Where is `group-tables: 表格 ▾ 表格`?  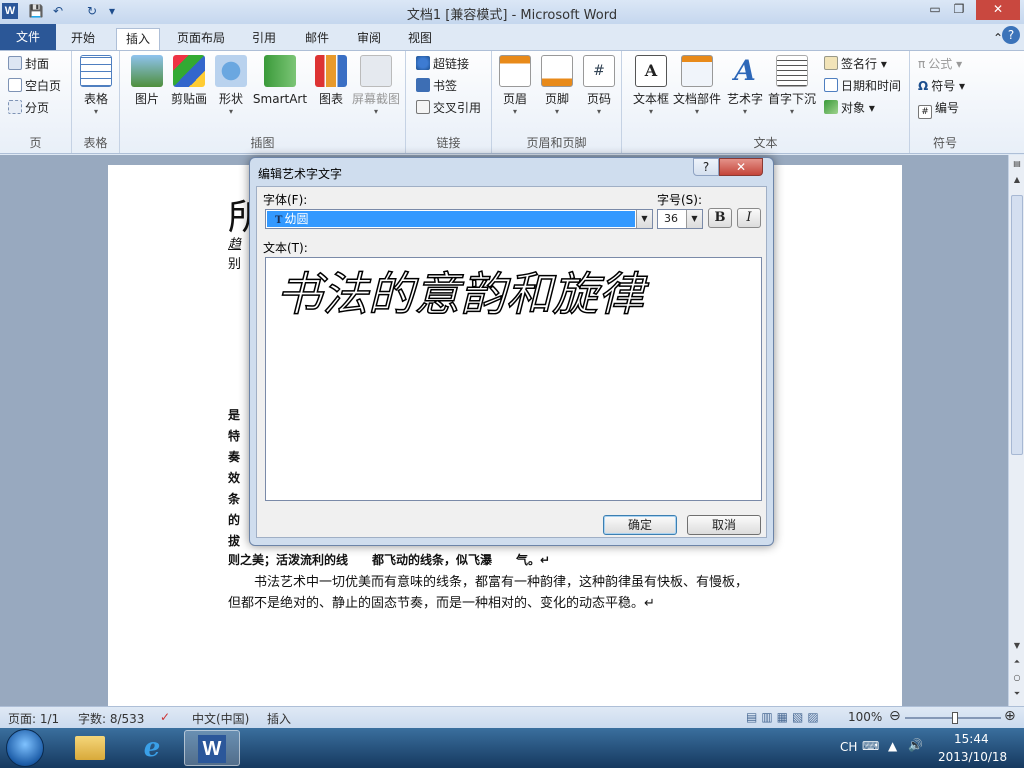 group-tables: 表格 ▾ 表格 is located at coordinates (96, 102).